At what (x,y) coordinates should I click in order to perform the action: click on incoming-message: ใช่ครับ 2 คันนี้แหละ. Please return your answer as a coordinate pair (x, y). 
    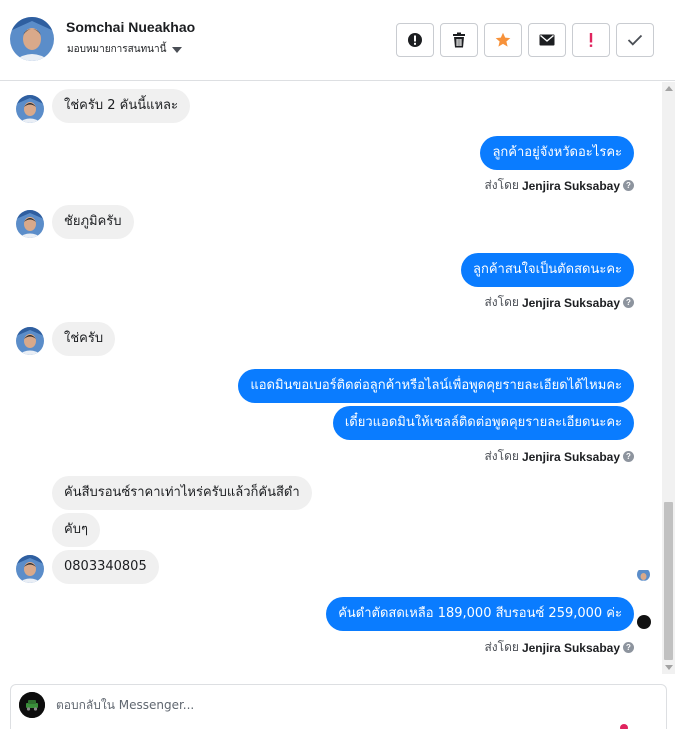
    Looking at the image, I should click on (121, 106).